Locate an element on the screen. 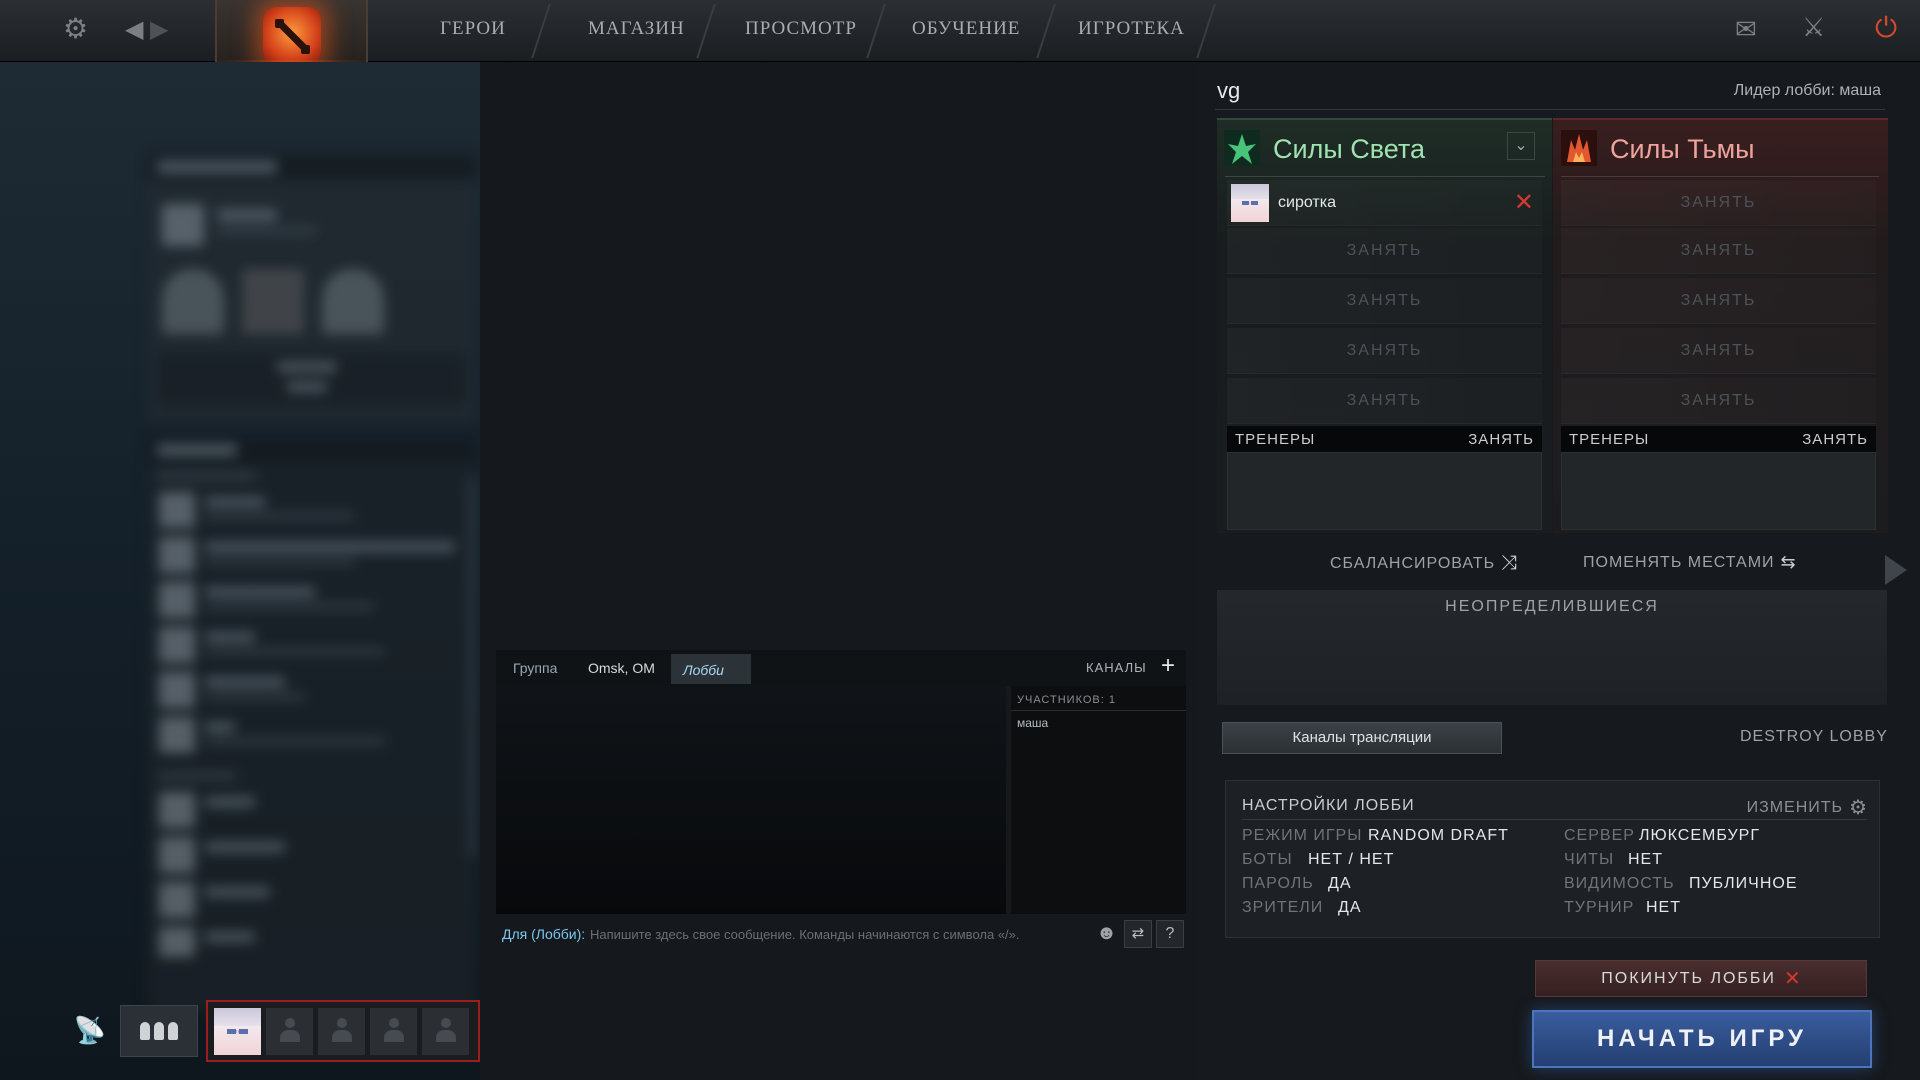  radiant-slot-5: ЗАНЯТЬ is located at coordinates (1384, 401).